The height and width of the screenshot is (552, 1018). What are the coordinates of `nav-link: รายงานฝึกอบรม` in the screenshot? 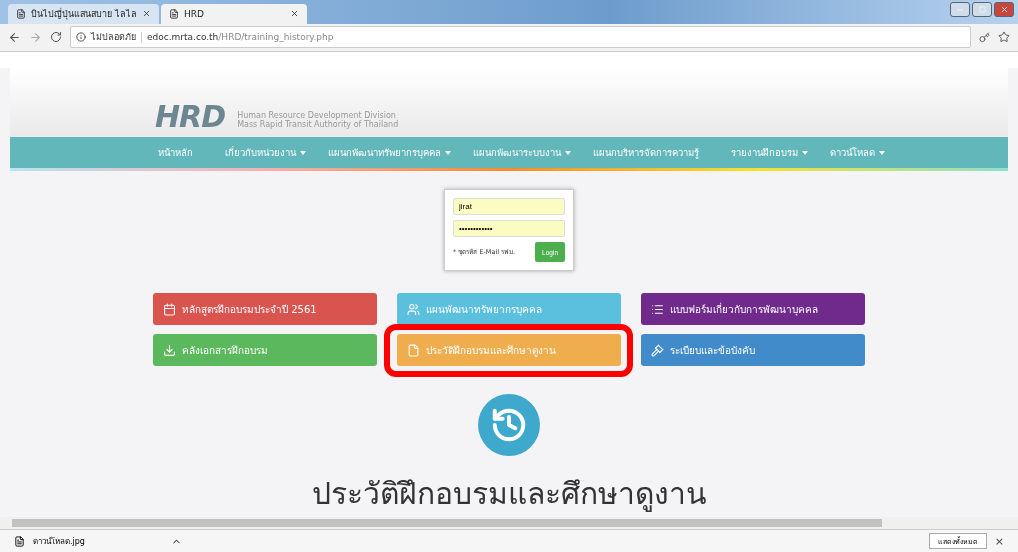 It's located at (764, 153).